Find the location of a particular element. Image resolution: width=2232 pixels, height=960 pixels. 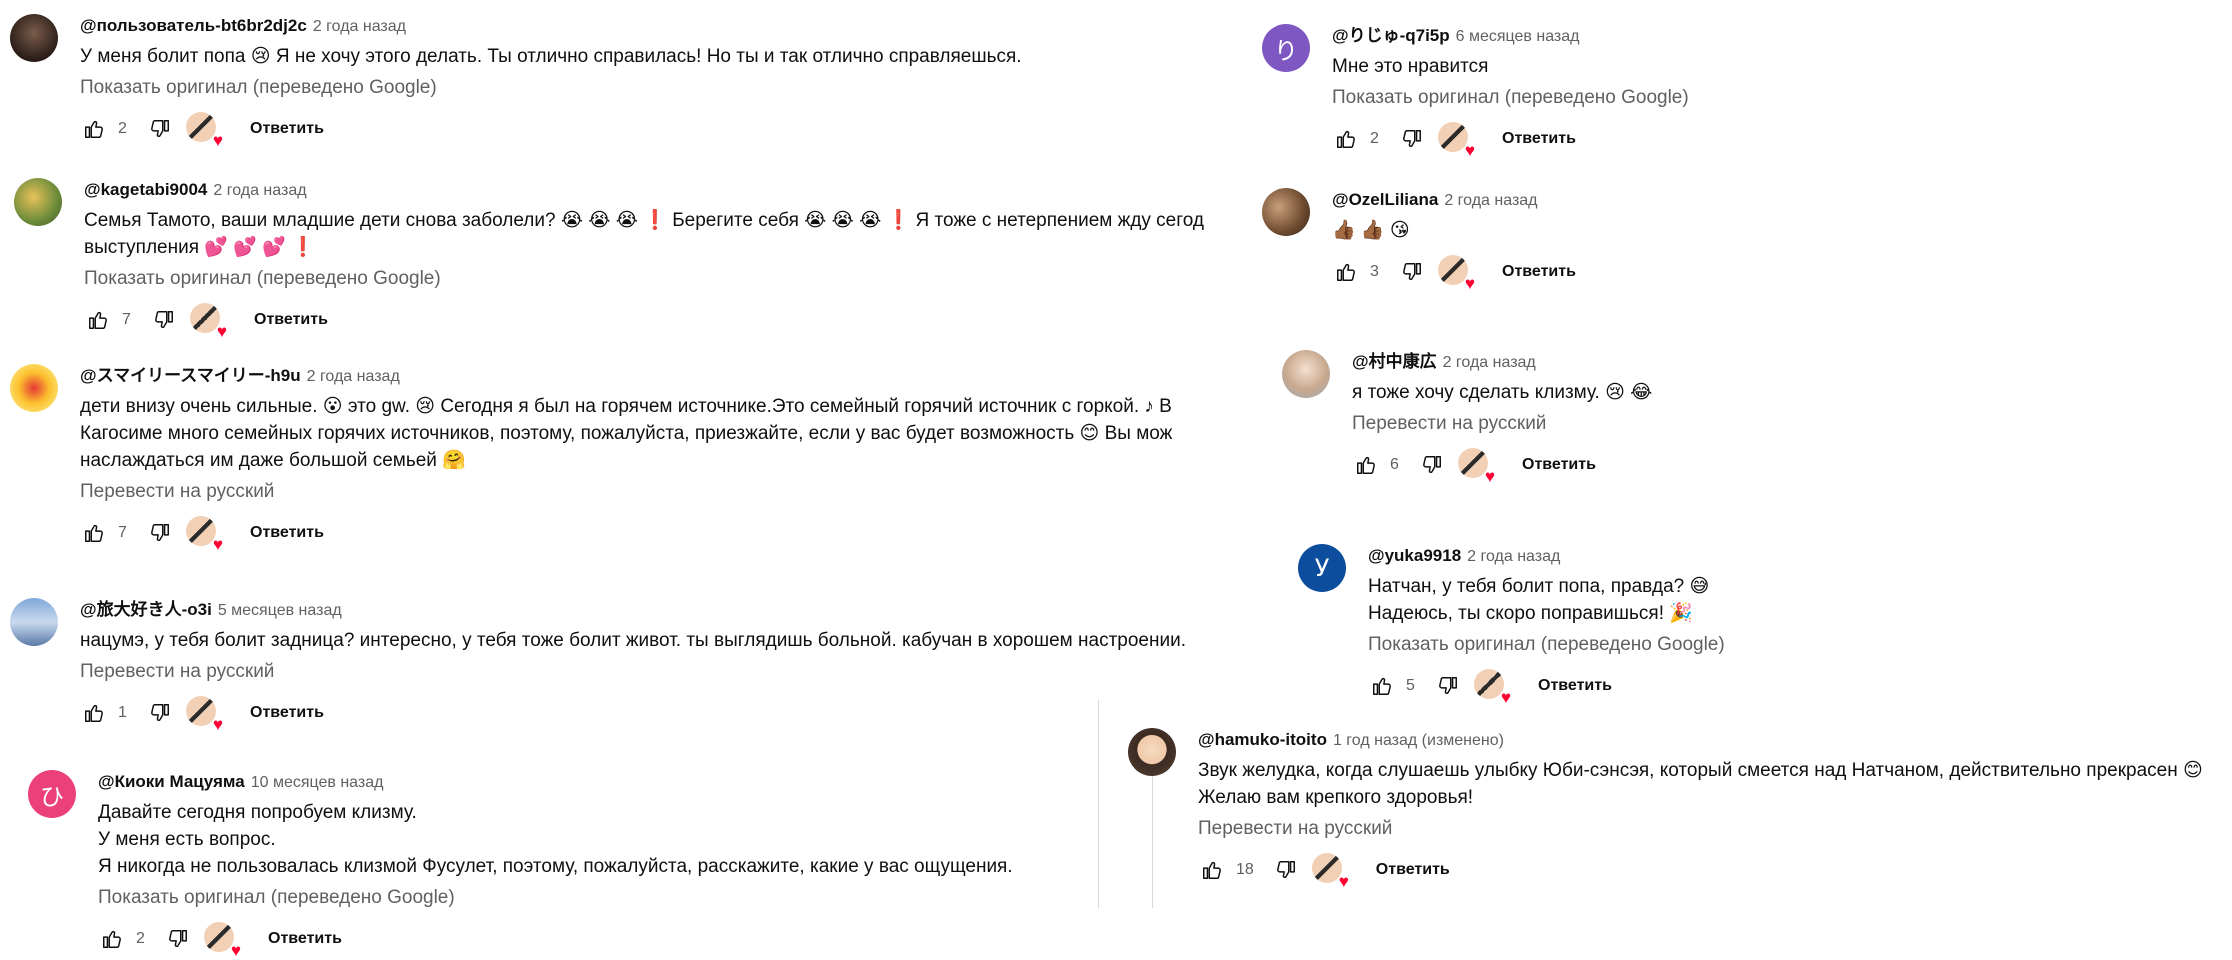

comment-time: 5 месяцев назад is located at coordinates (280, 610).